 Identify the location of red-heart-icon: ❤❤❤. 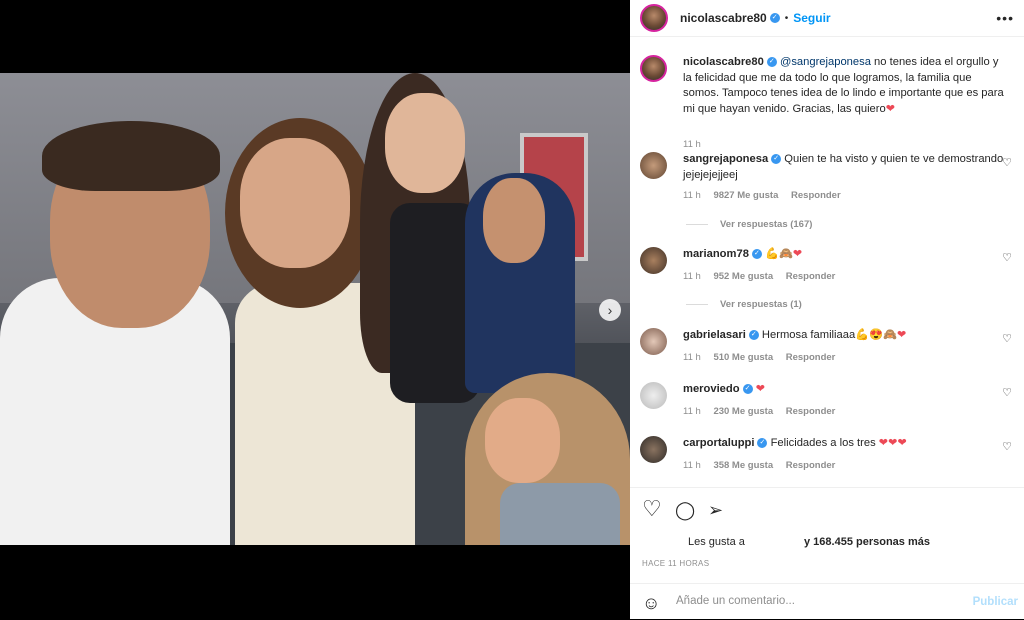
(892, 443).